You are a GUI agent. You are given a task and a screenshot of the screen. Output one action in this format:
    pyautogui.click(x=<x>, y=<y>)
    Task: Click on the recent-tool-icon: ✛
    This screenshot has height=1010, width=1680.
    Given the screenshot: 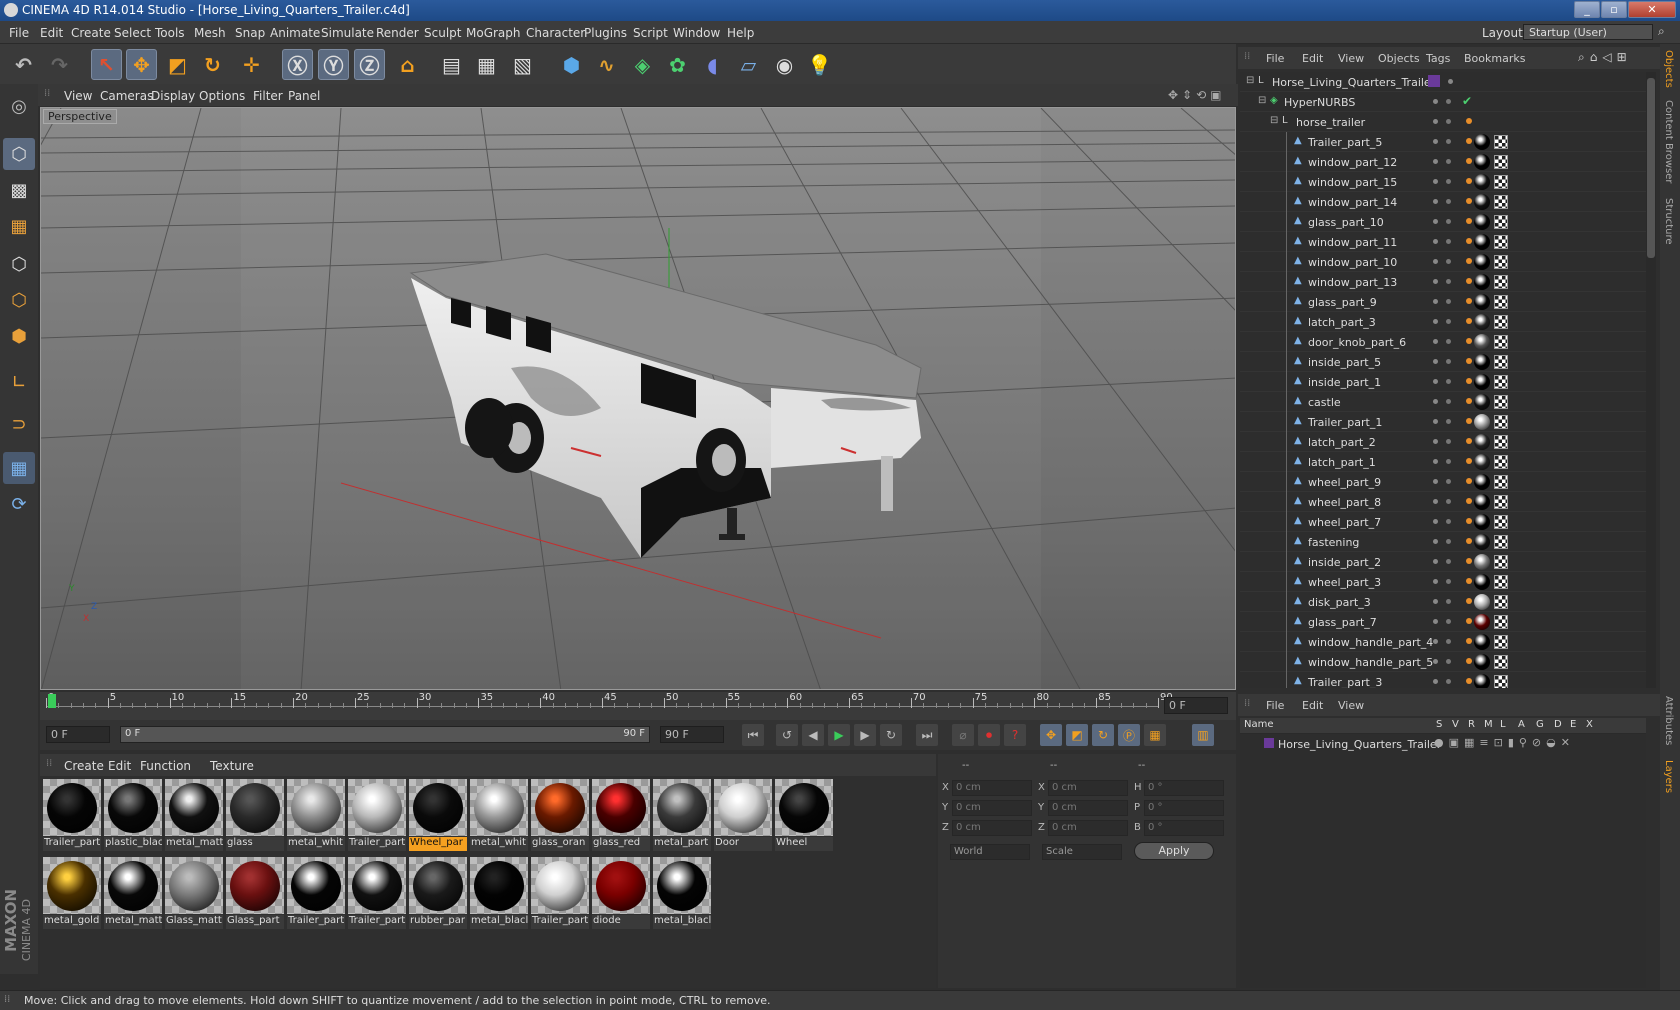 What is the action you would take?
    pyautogui.click(x=251, y=64)
    